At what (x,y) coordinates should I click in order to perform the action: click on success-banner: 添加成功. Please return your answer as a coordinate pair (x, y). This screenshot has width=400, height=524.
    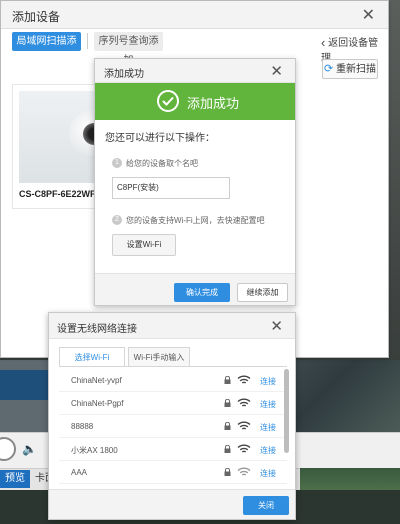
    Looking at the image, I should click on (195, 101).